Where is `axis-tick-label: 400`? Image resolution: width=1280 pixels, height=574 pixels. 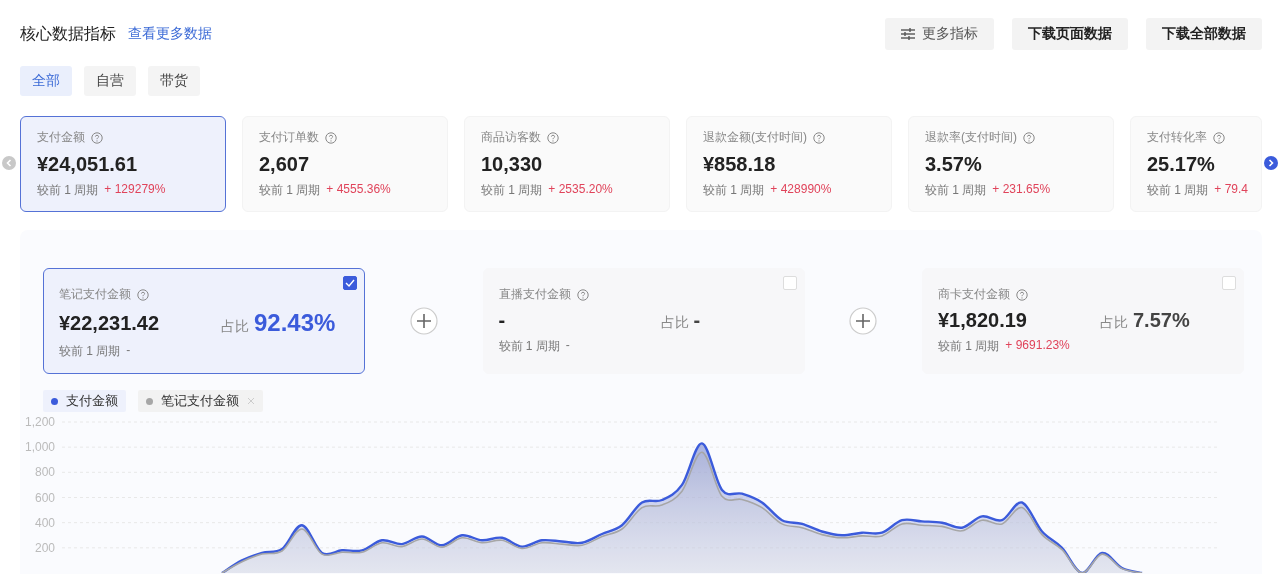 axis-tick-label: 400 is located at coordinates (44, 522).